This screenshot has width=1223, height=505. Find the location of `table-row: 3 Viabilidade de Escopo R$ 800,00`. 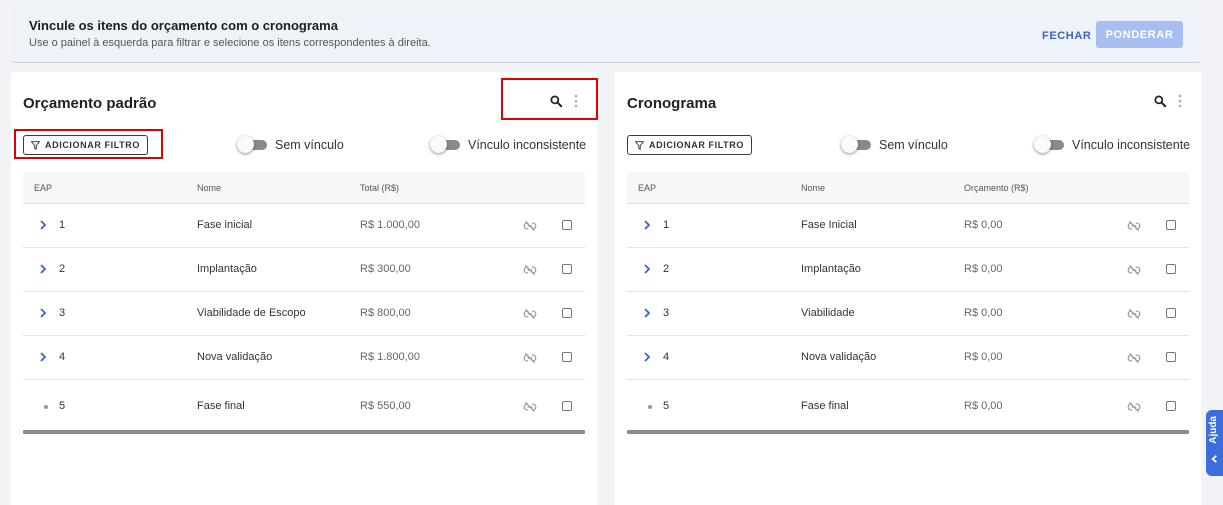

table-row: 3 Viabilidade de Escopo R$ 800,00 is located at coordinates (304, 314).